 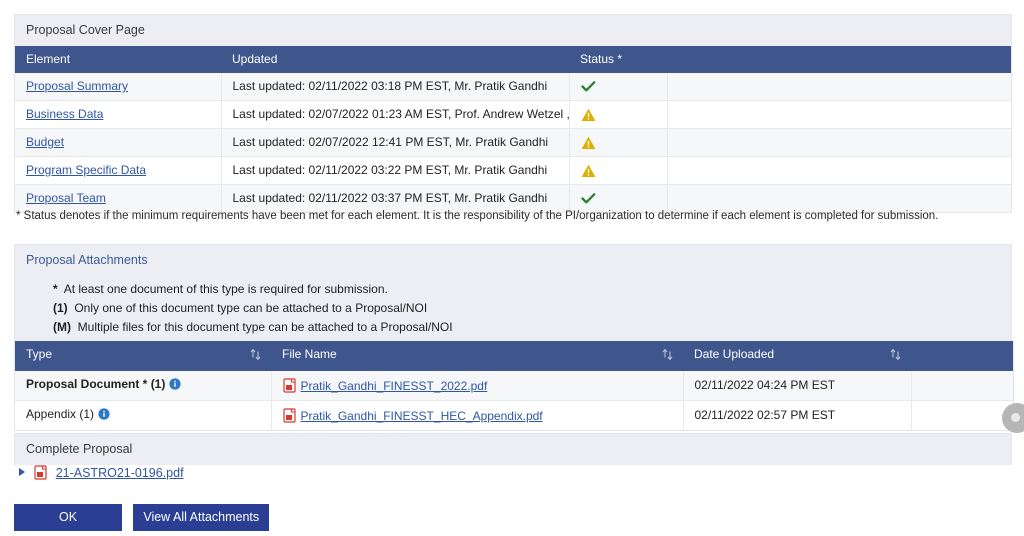 What do you see at coordinates (86, 170) in the screenshot?
I see `element-link: Program Specific Data` at bounding box center [86, 170].